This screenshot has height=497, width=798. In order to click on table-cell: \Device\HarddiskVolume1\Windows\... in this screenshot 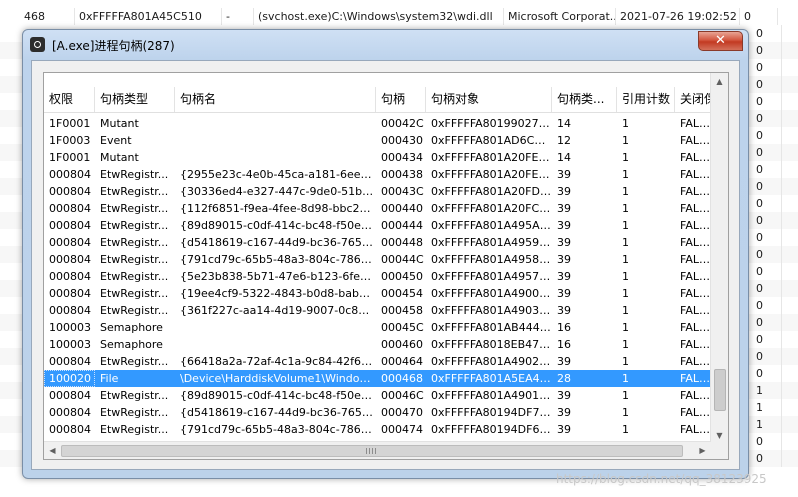, I will do `click(278, 378)`.